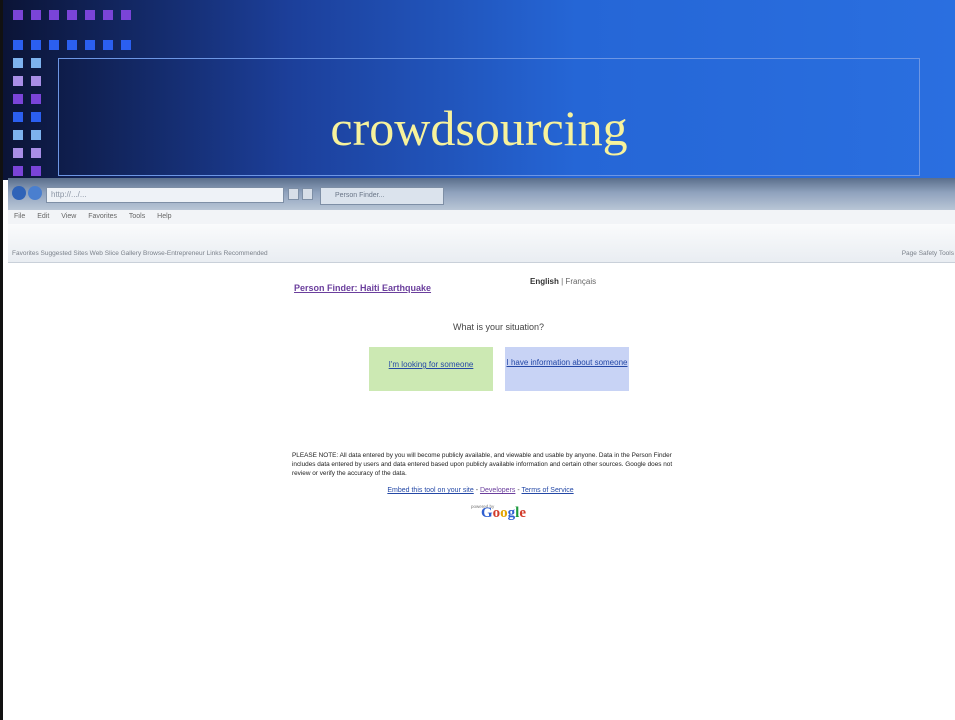  What do you see at coordinates (504, 513) in the screenshot?
I see `google-logo: Google` at bounding box center [504, 513].